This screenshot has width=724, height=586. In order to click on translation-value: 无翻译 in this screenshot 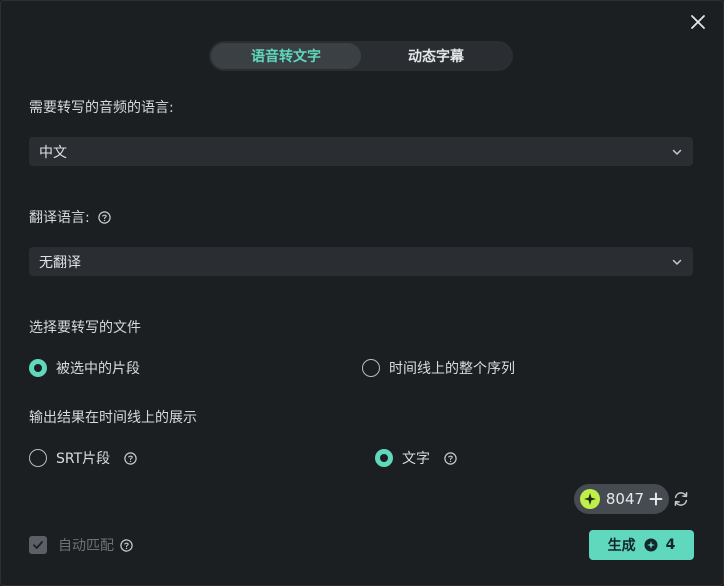, I will do `click(60, 262)`.